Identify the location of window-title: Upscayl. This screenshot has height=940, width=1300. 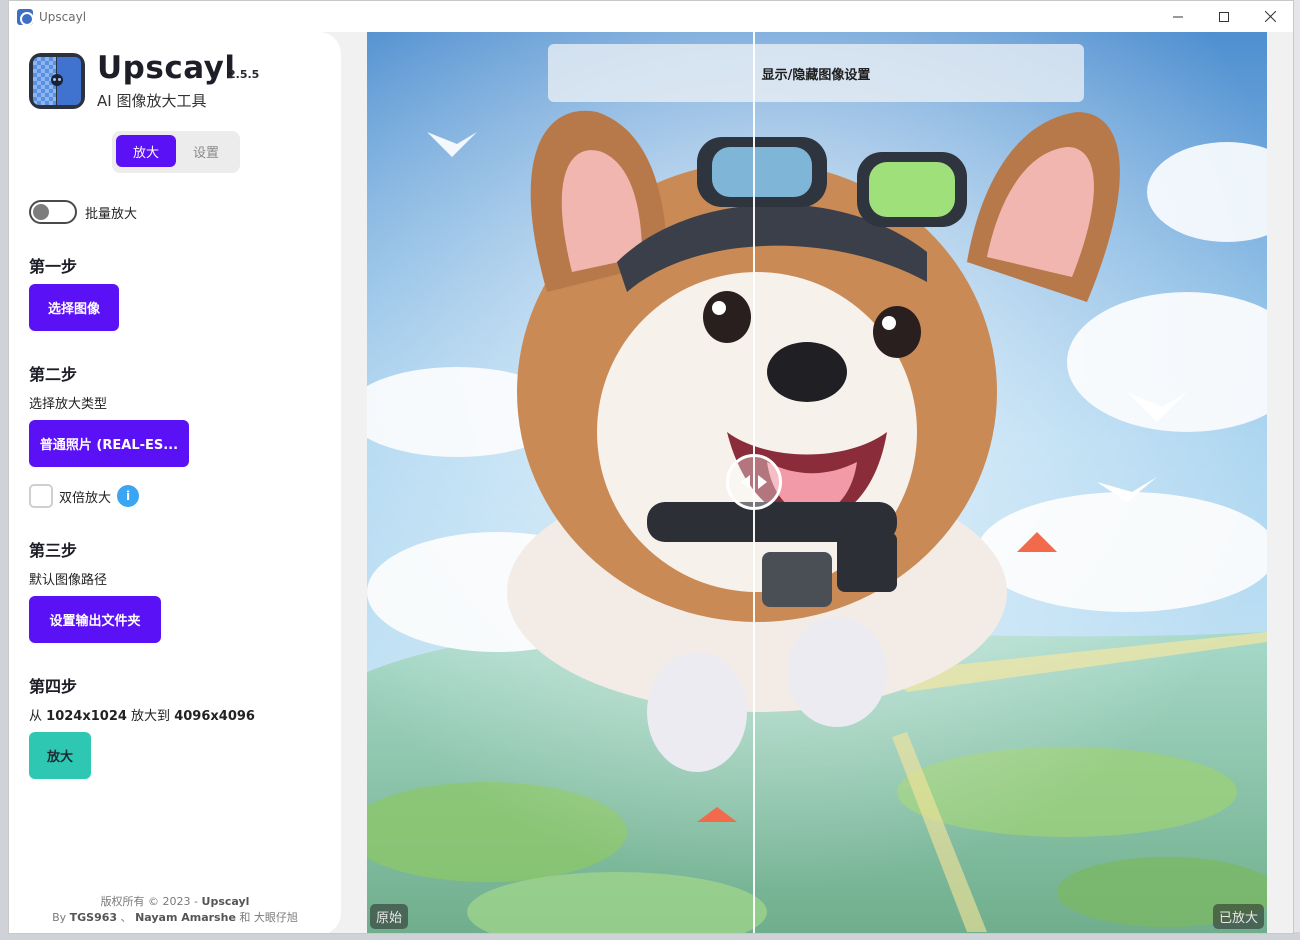
(63, 16).